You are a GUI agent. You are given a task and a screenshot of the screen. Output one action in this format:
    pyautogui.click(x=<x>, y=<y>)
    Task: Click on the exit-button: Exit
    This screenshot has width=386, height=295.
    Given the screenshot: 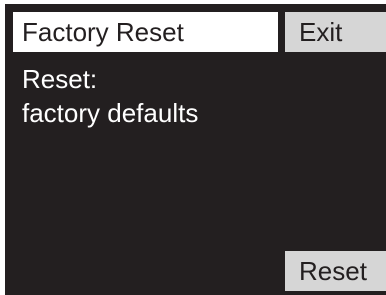 What is the action you would take?
    pyautogui.click(x=335, y=32)
    